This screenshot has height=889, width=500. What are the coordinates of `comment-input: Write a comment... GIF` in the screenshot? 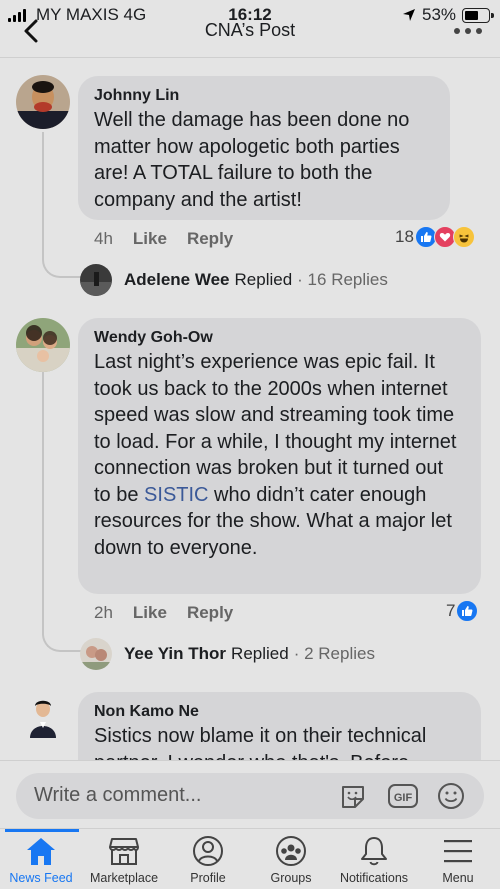 It's located at (250, 796).